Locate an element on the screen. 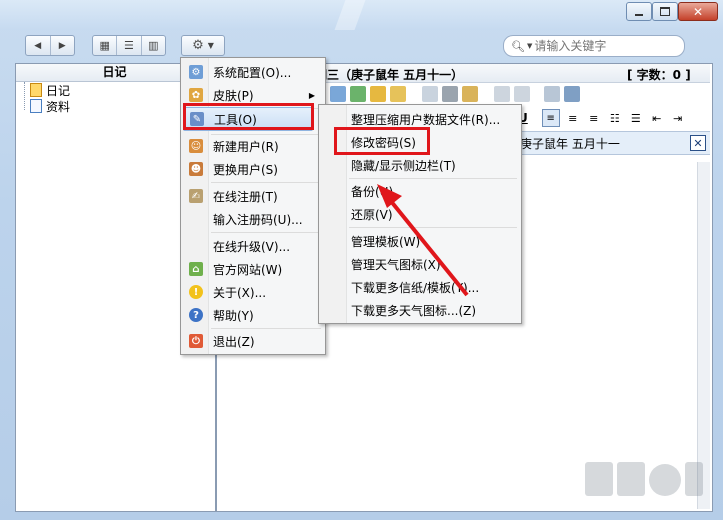 The image size is (723, 520). watermark-glyphs is located at coordinates (644, 479).